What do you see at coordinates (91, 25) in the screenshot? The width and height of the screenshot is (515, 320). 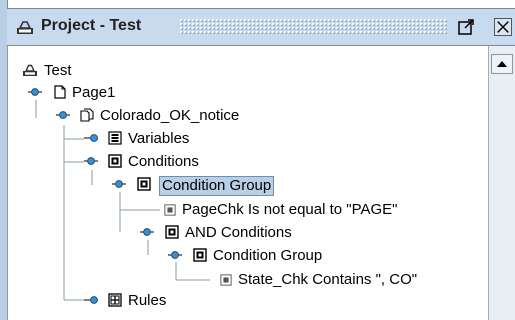 I see `window-title: Project - Test` at bounding box center [91, 25].